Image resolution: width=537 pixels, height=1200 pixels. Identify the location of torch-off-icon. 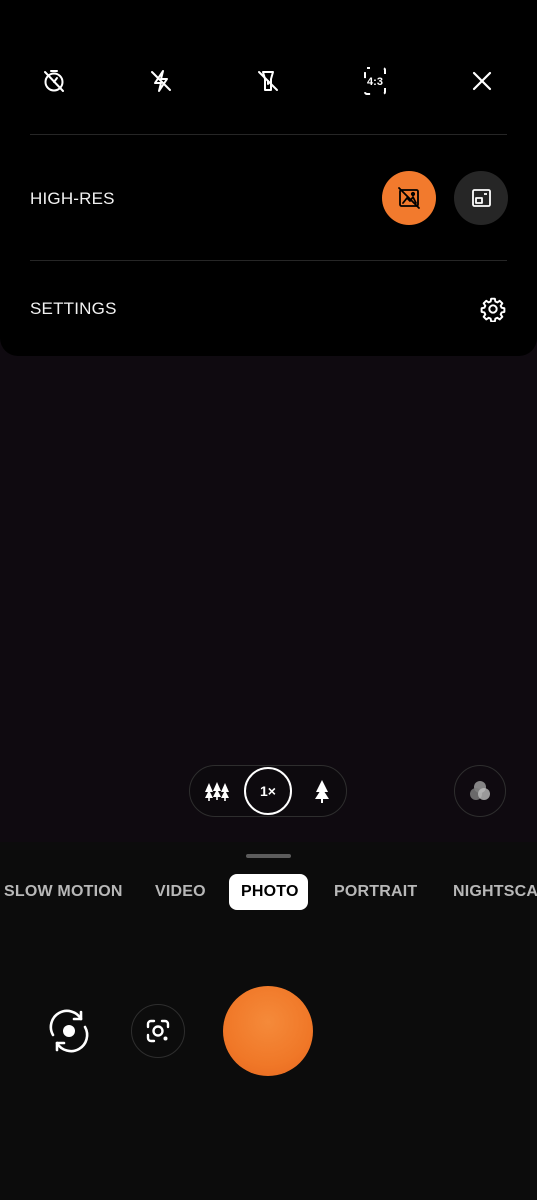
(268, 81).